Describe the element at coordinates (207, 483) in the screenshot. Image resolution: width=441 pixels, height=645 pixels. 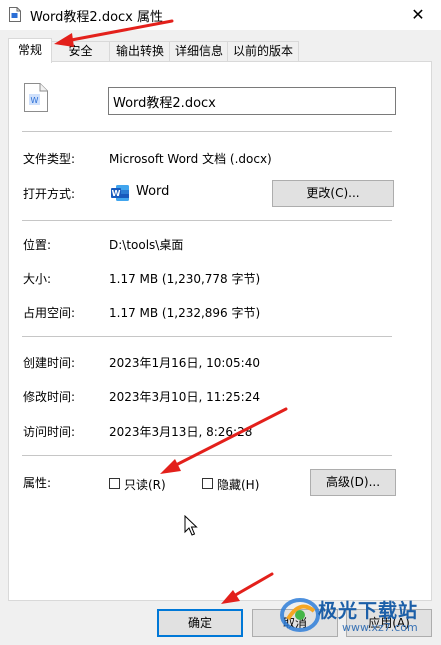
I see `hidden-checkbox` at that location.